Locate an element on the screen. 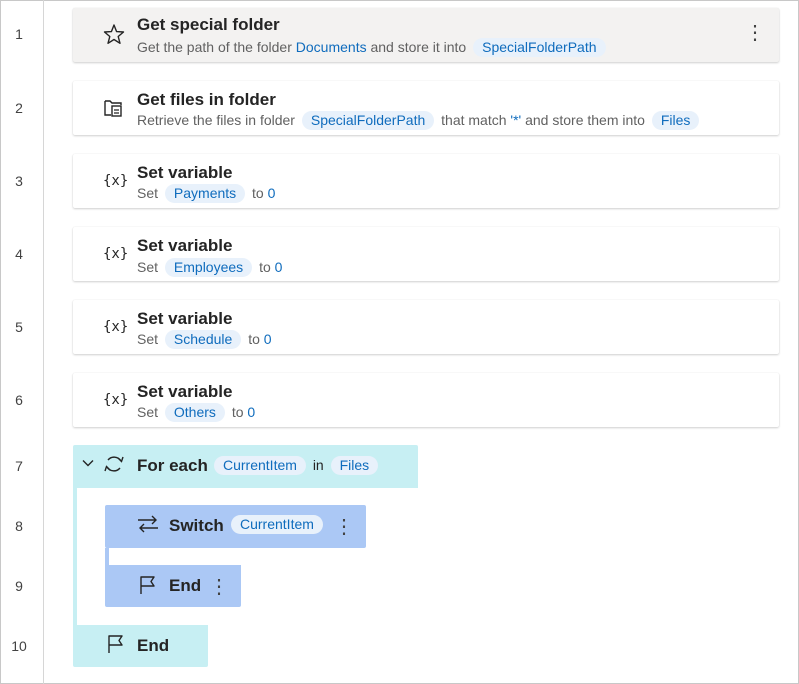 The width and height of the screenshot is (799, 684). desc-text: that match is located at coordinates (474, 120).